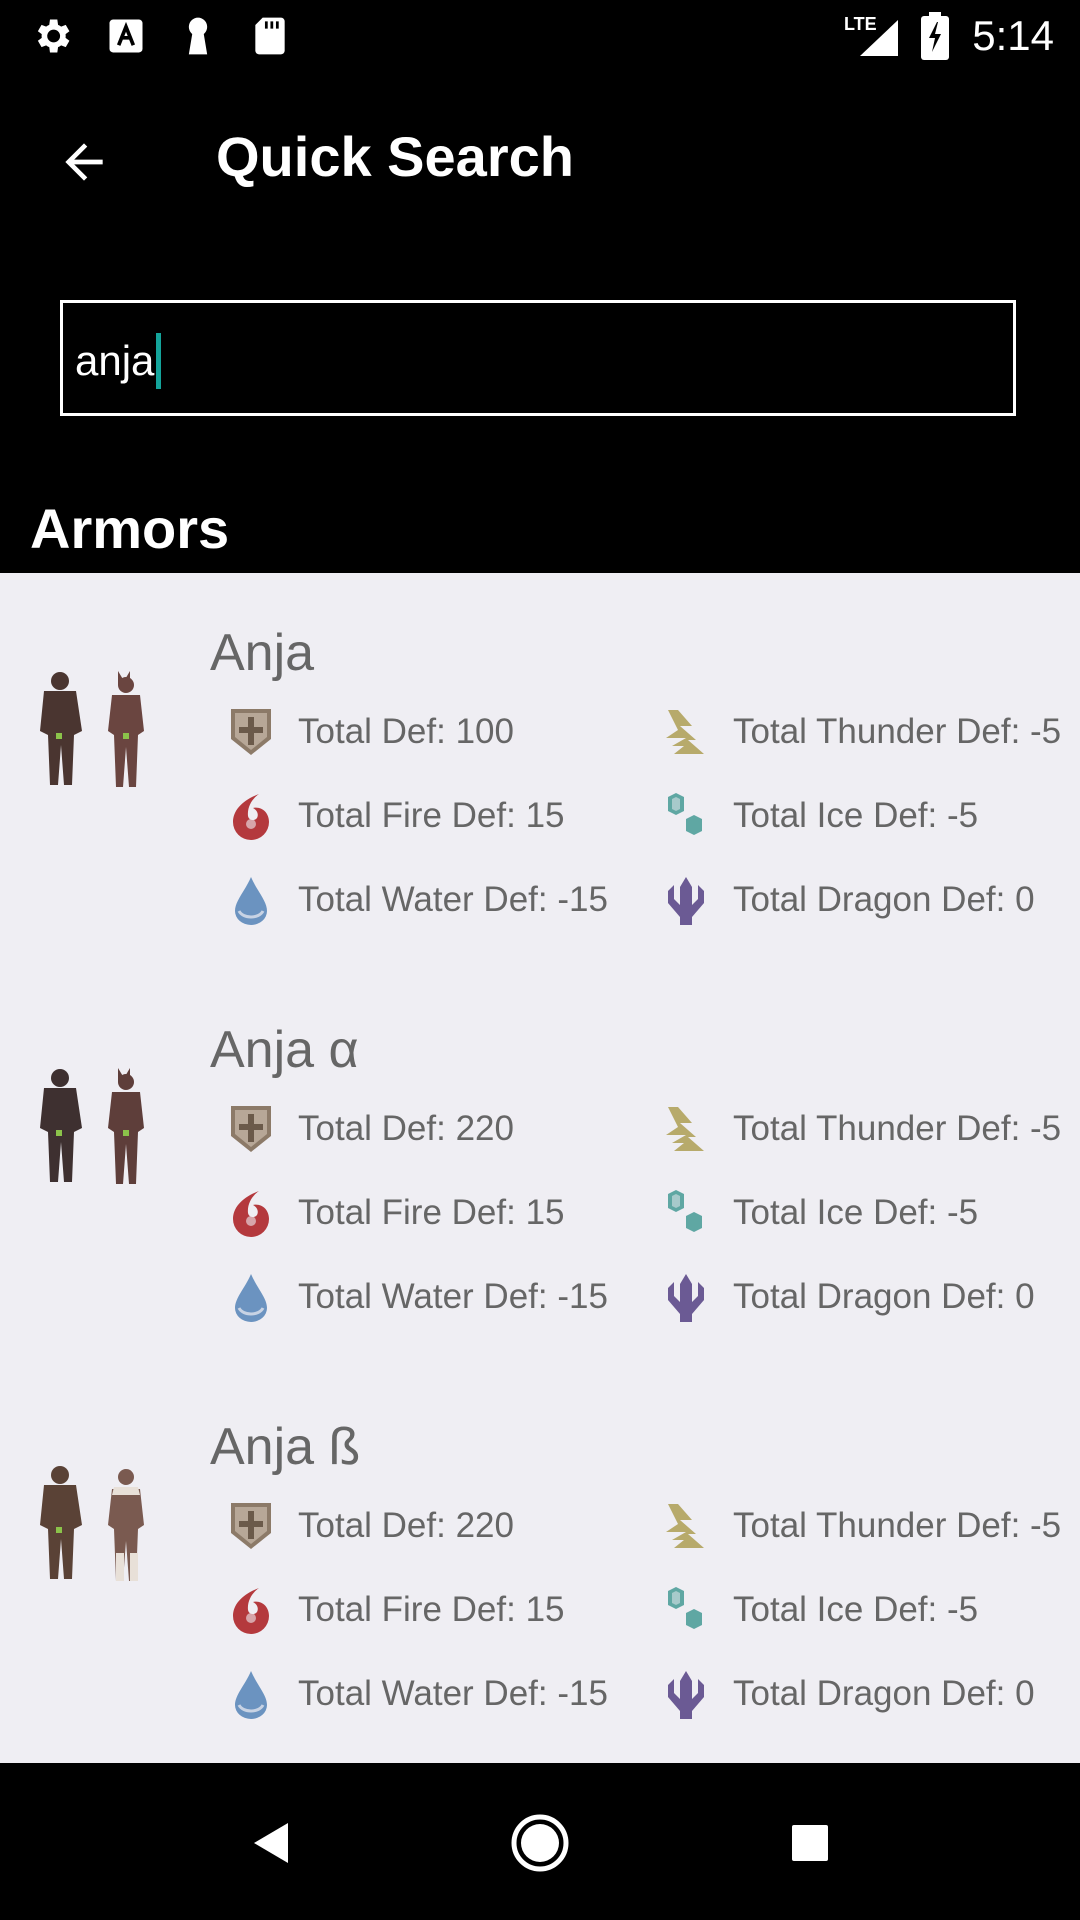 This screenshot has height=1920, width=1080. Describe the element at coordinates (538, 358) in the screenshot. I see `search-field: anja` at that location.